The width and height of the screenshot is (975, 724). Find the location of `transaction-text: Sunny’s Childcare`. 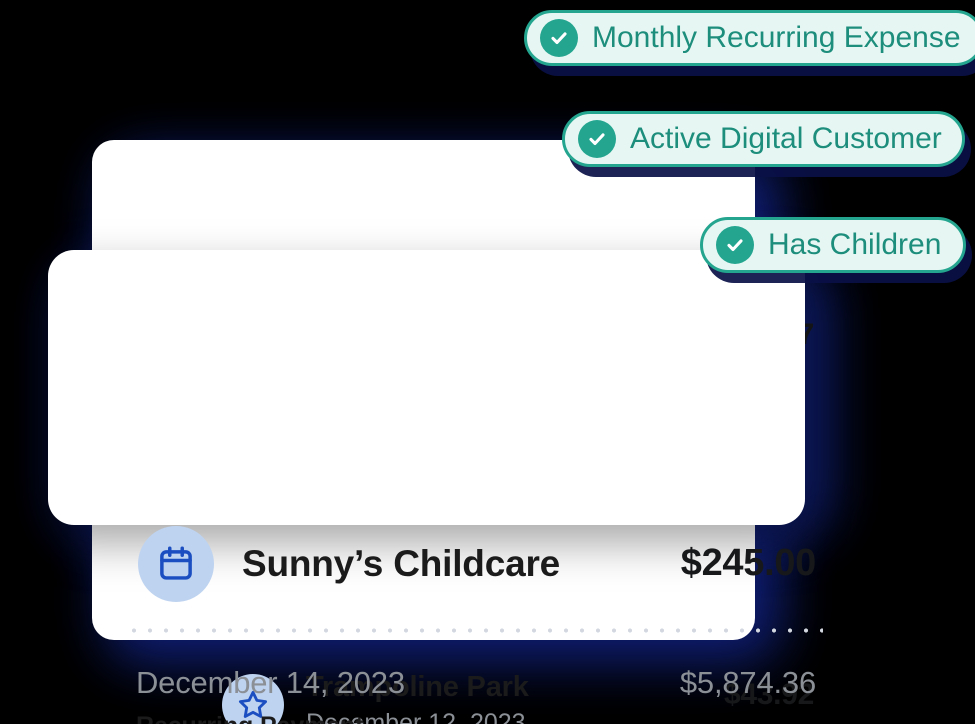

transaction-text: Sunny’s Childcare is located at coordinates (401, 564).